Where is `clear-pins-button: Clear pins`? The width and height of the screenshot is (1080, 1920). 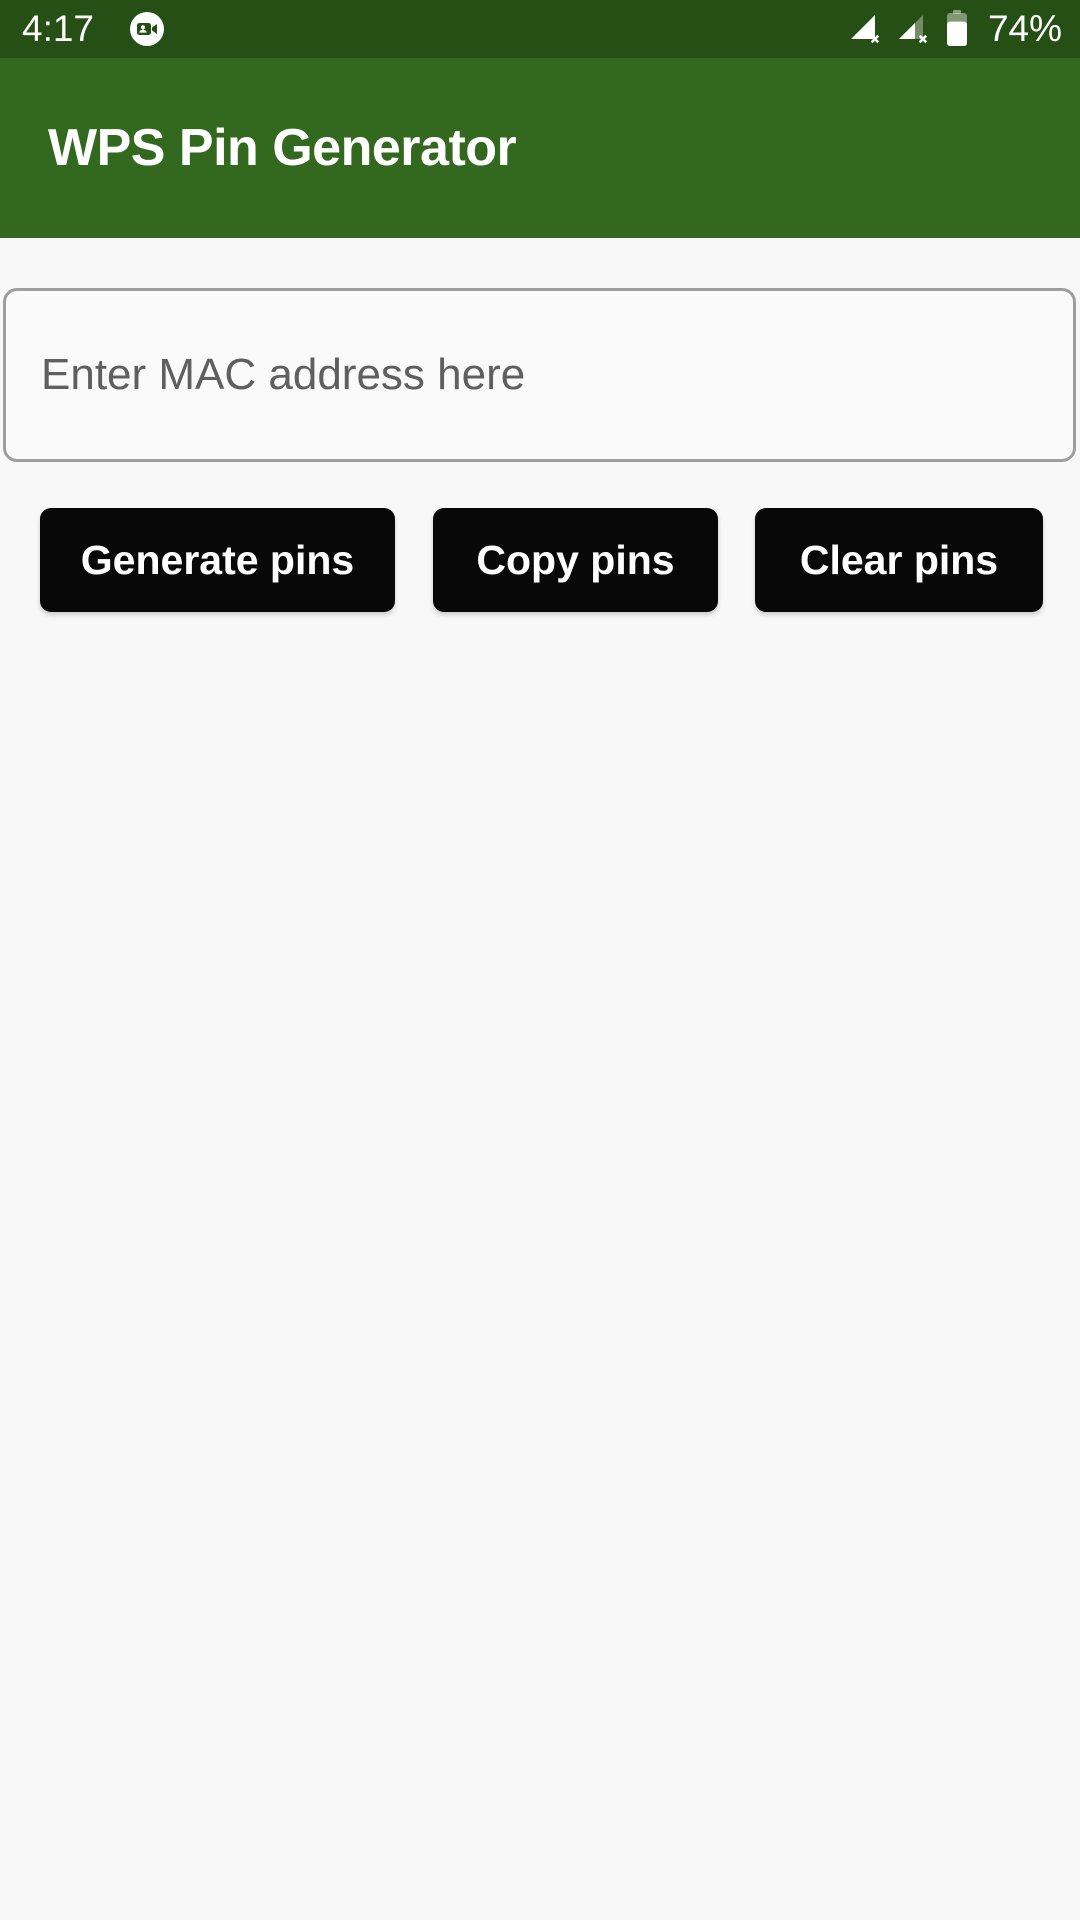
clear-pins-button: Clear pins is located at coordinates (899, 560).